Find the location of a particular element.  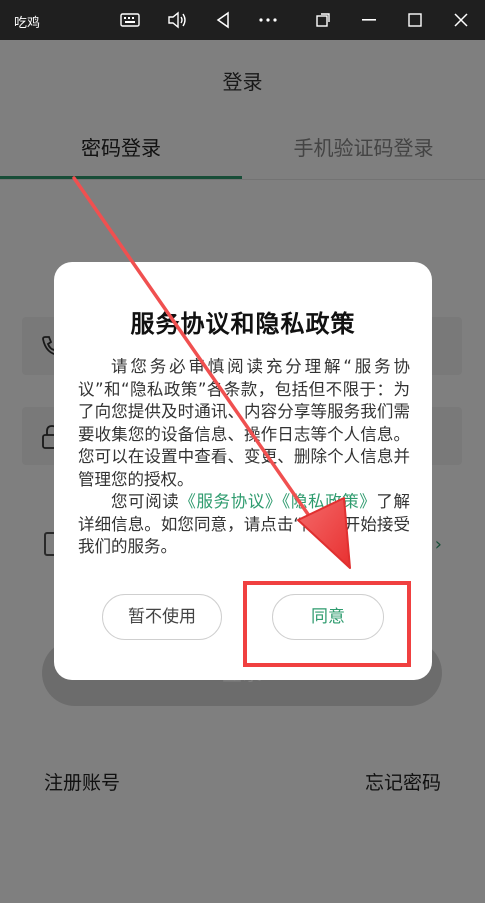

decline-button: 暂不使用 is located at coordinates (162, 617).